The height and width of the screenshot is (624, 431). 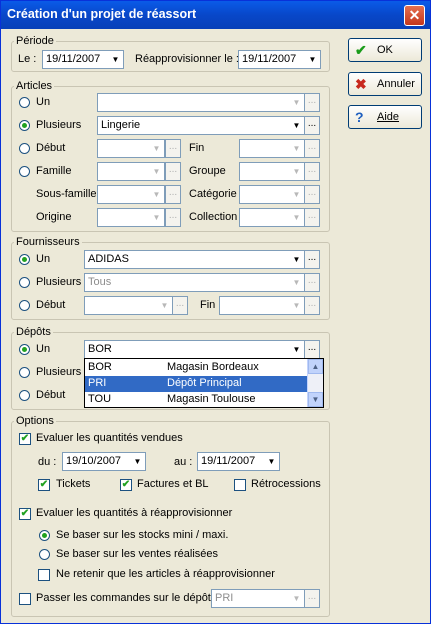 What do you see at coordinates (24, 259) in the screenshot?
I see `fournisseurs-un-radio` at bounding box center [24, 259].